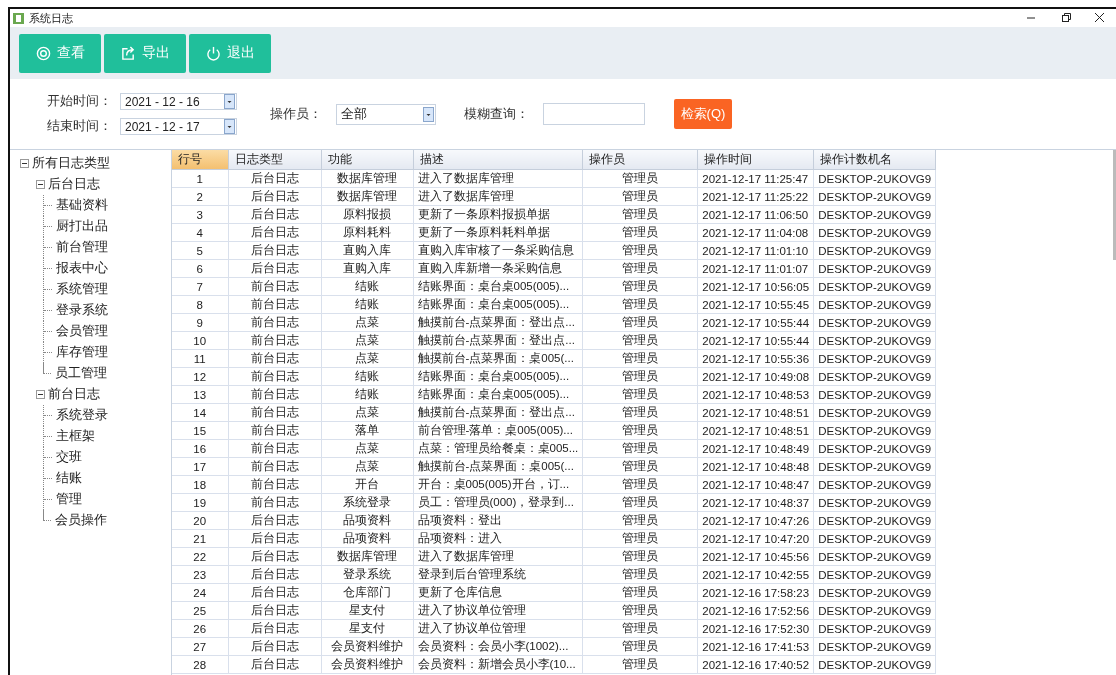 The width and height of the screenshot is (1116, 675). Describe the element at coordinates (82, 310) in the screenshot. I see `tree-item: 登录系统` at that location.